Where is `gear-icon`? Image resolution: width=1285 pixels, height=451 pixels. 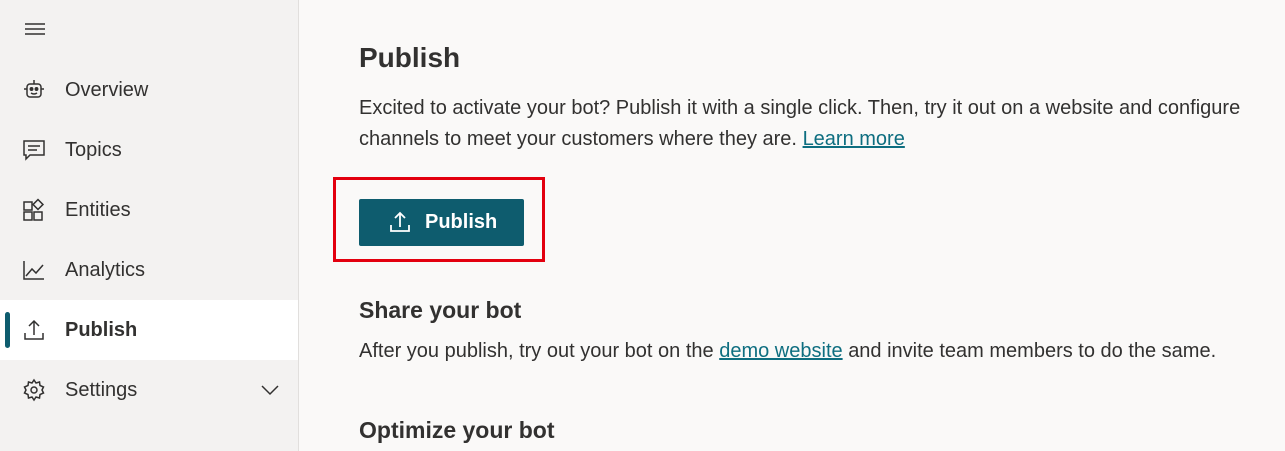 gear-icon is located at coordinates (34, 390).